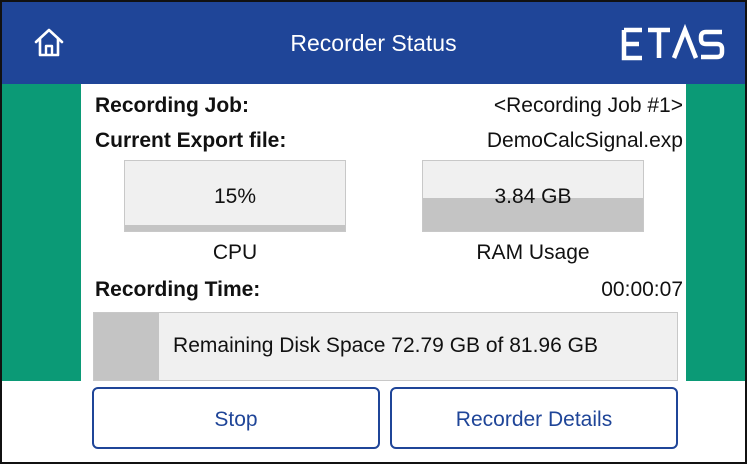 The image size is (747, 464). Describe the element at coordinates (588, 105) in the screenshot. I see `recording-job-value: <Recording Job #1>` at that location.